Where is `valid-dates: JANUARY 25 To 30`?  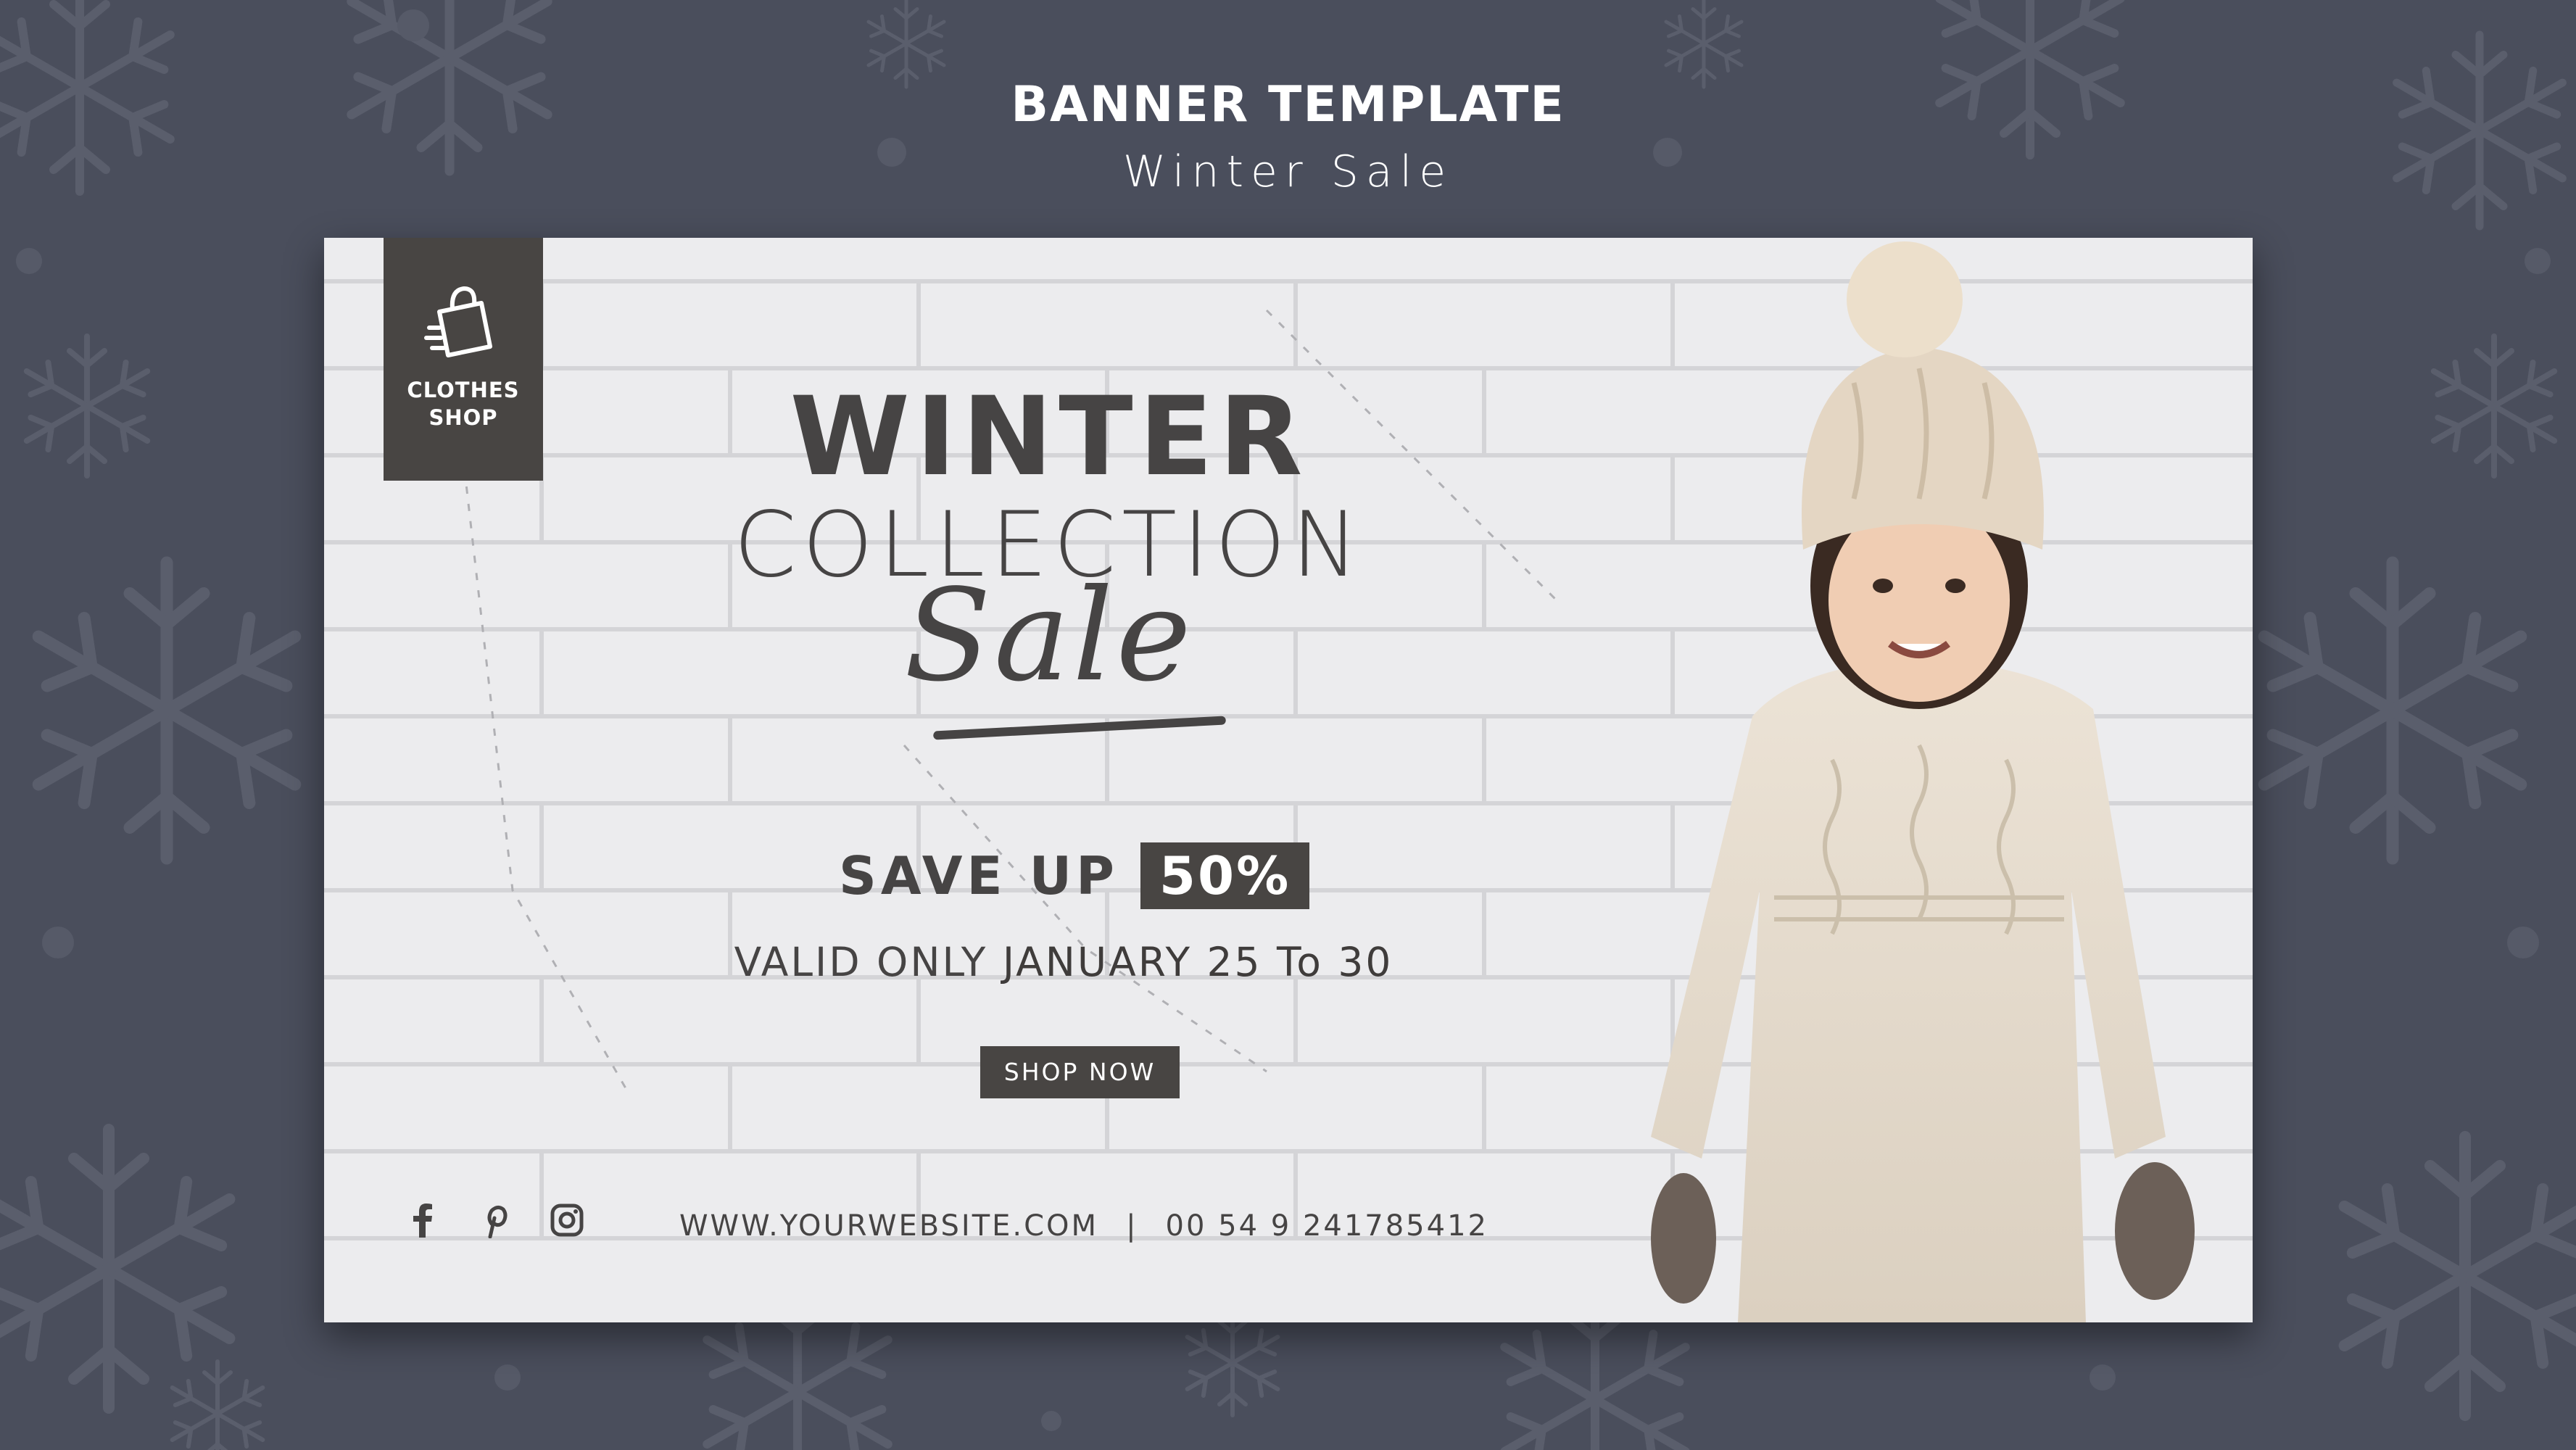 valid-dates: JANUARY 25 To 30 is located at coordinates (1197, 962).